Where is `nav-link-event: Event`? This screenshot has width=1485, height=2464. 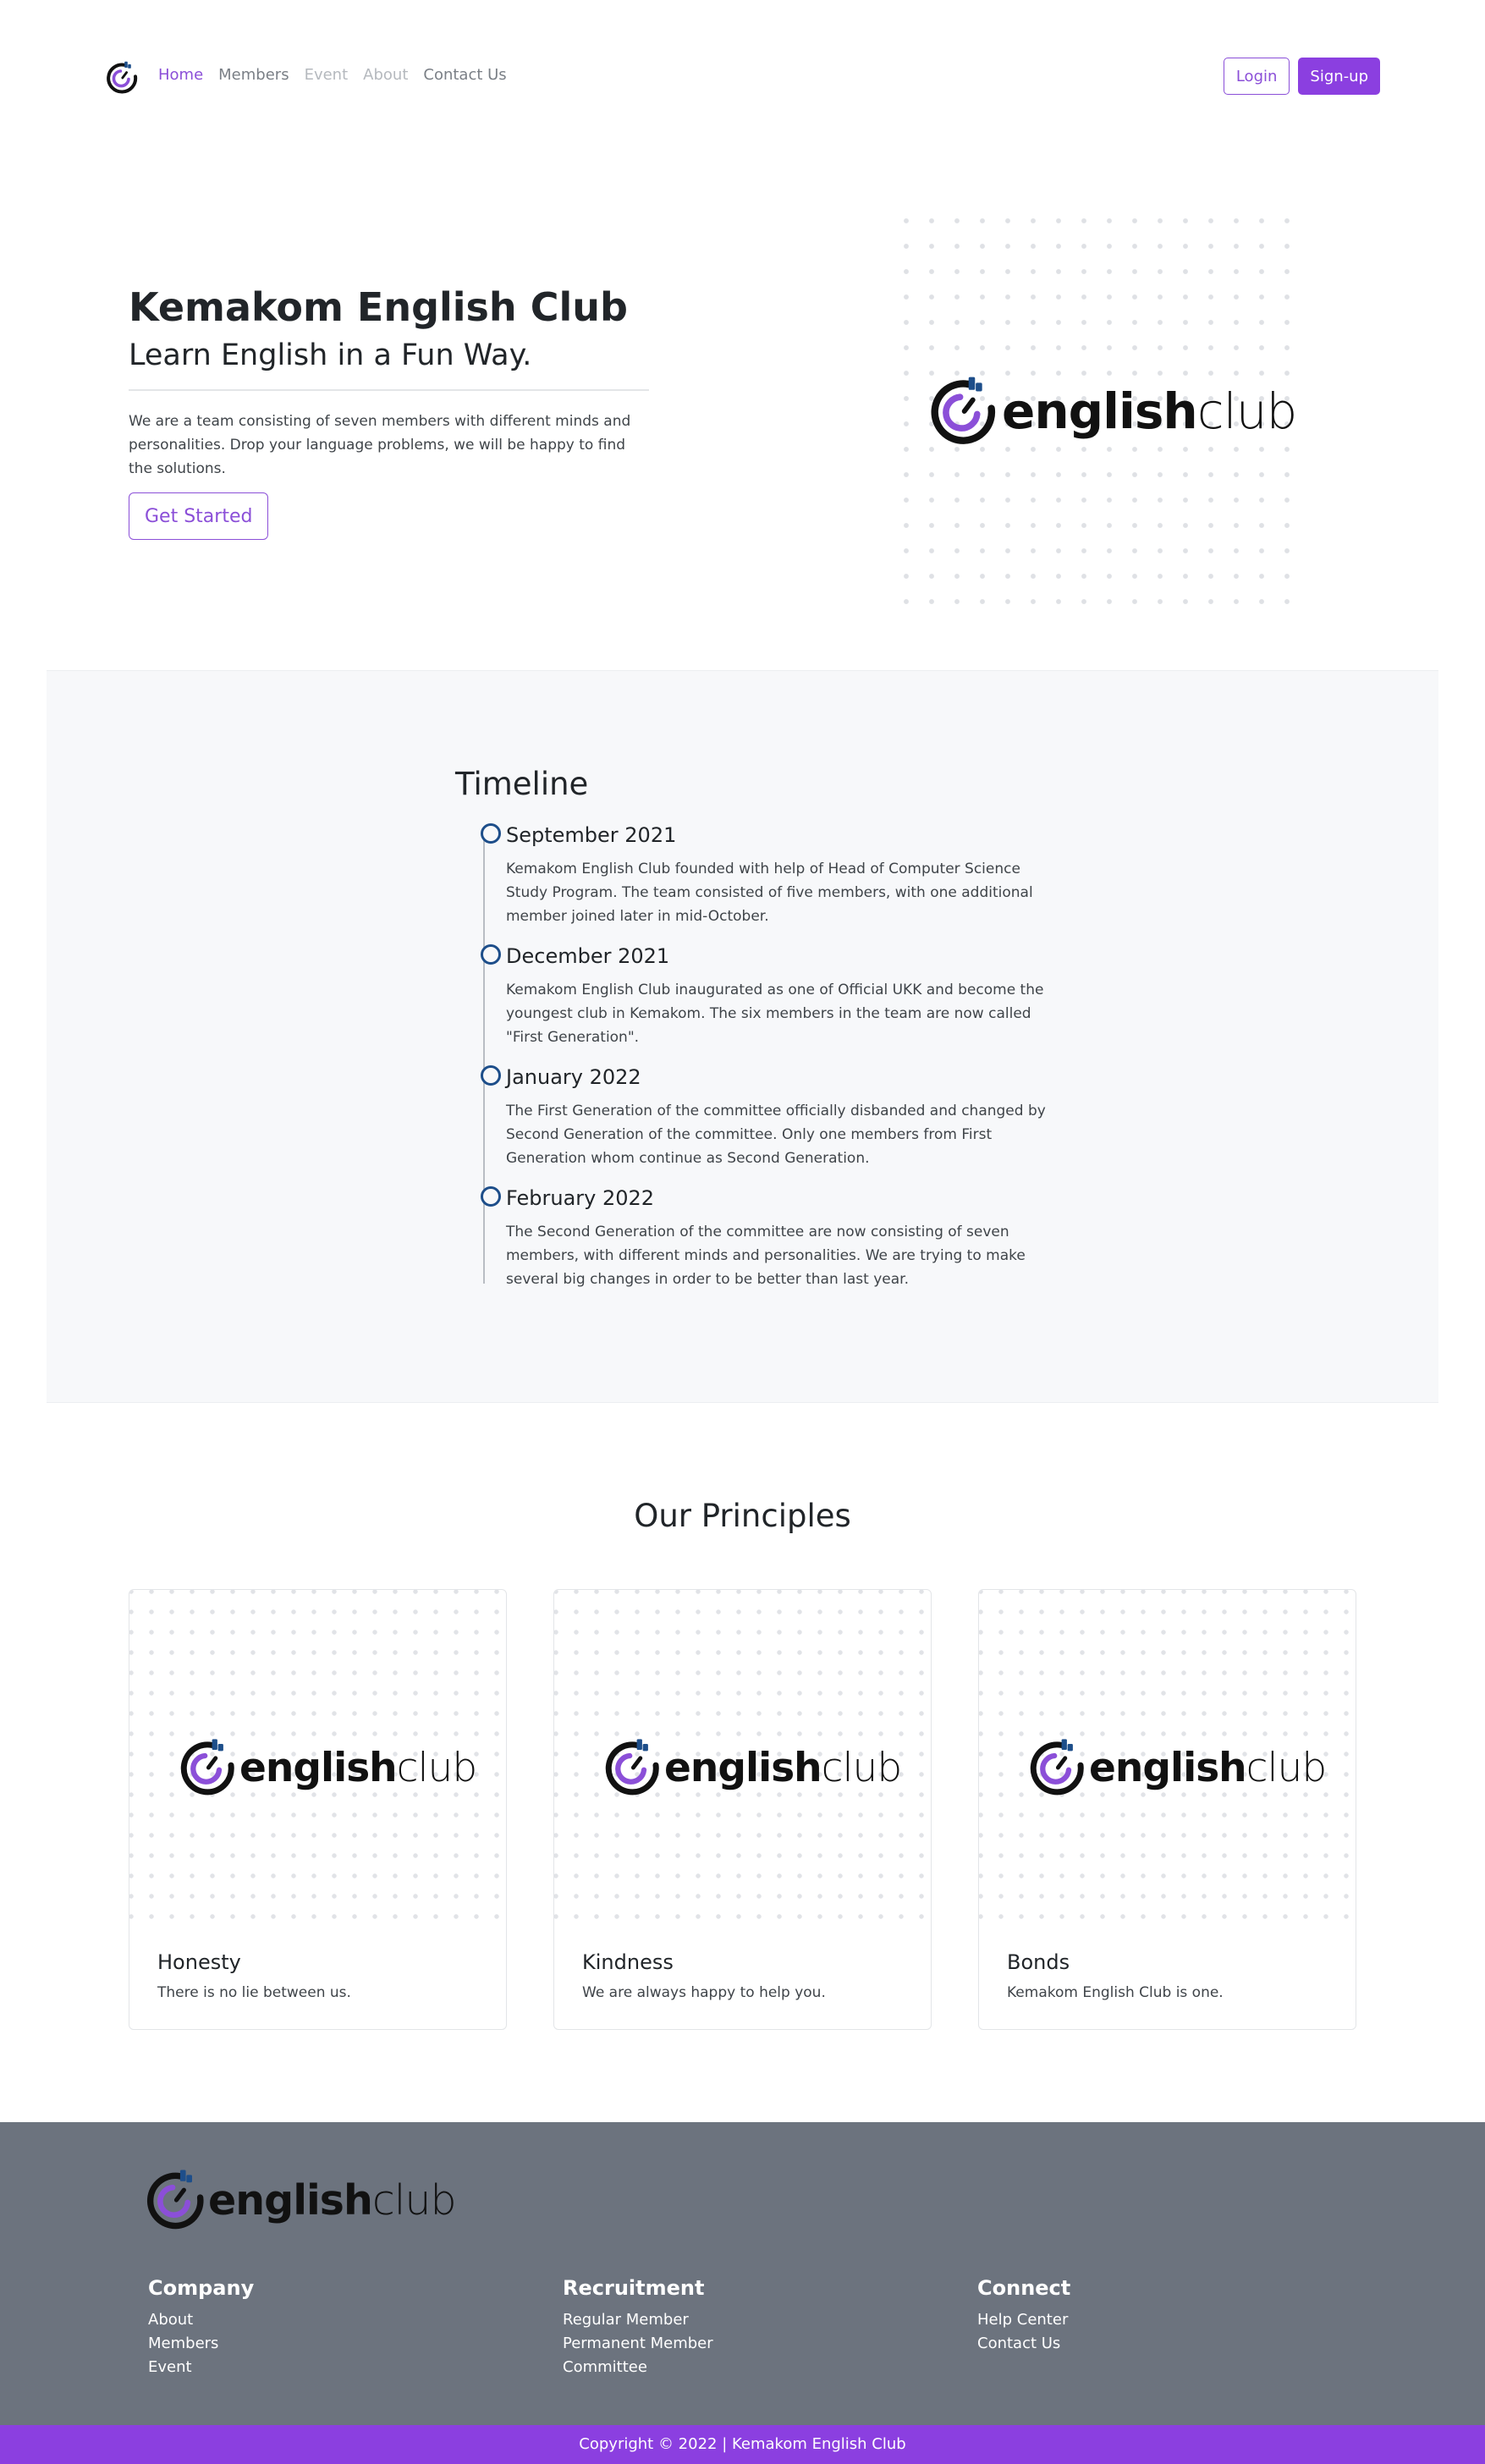 nav-link-event: Event is located at coordinates (327, 75).